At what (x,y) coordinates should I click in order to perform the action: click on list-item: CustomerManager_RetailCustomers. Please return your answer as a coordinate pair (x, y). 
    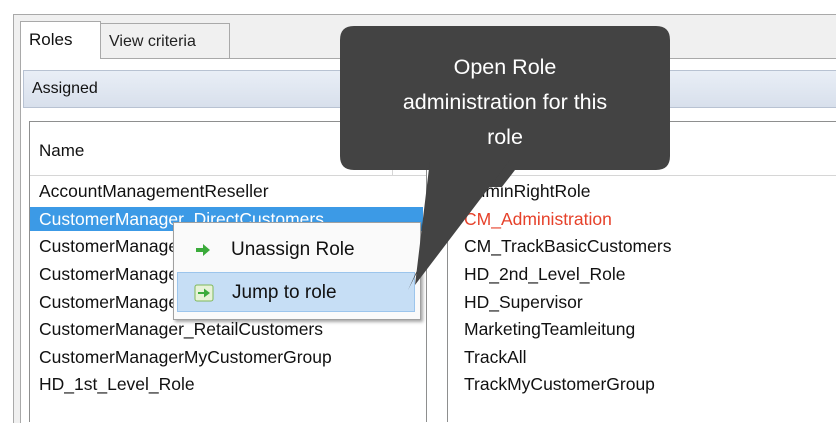
    Looking at the image, I should click on (181, 329).